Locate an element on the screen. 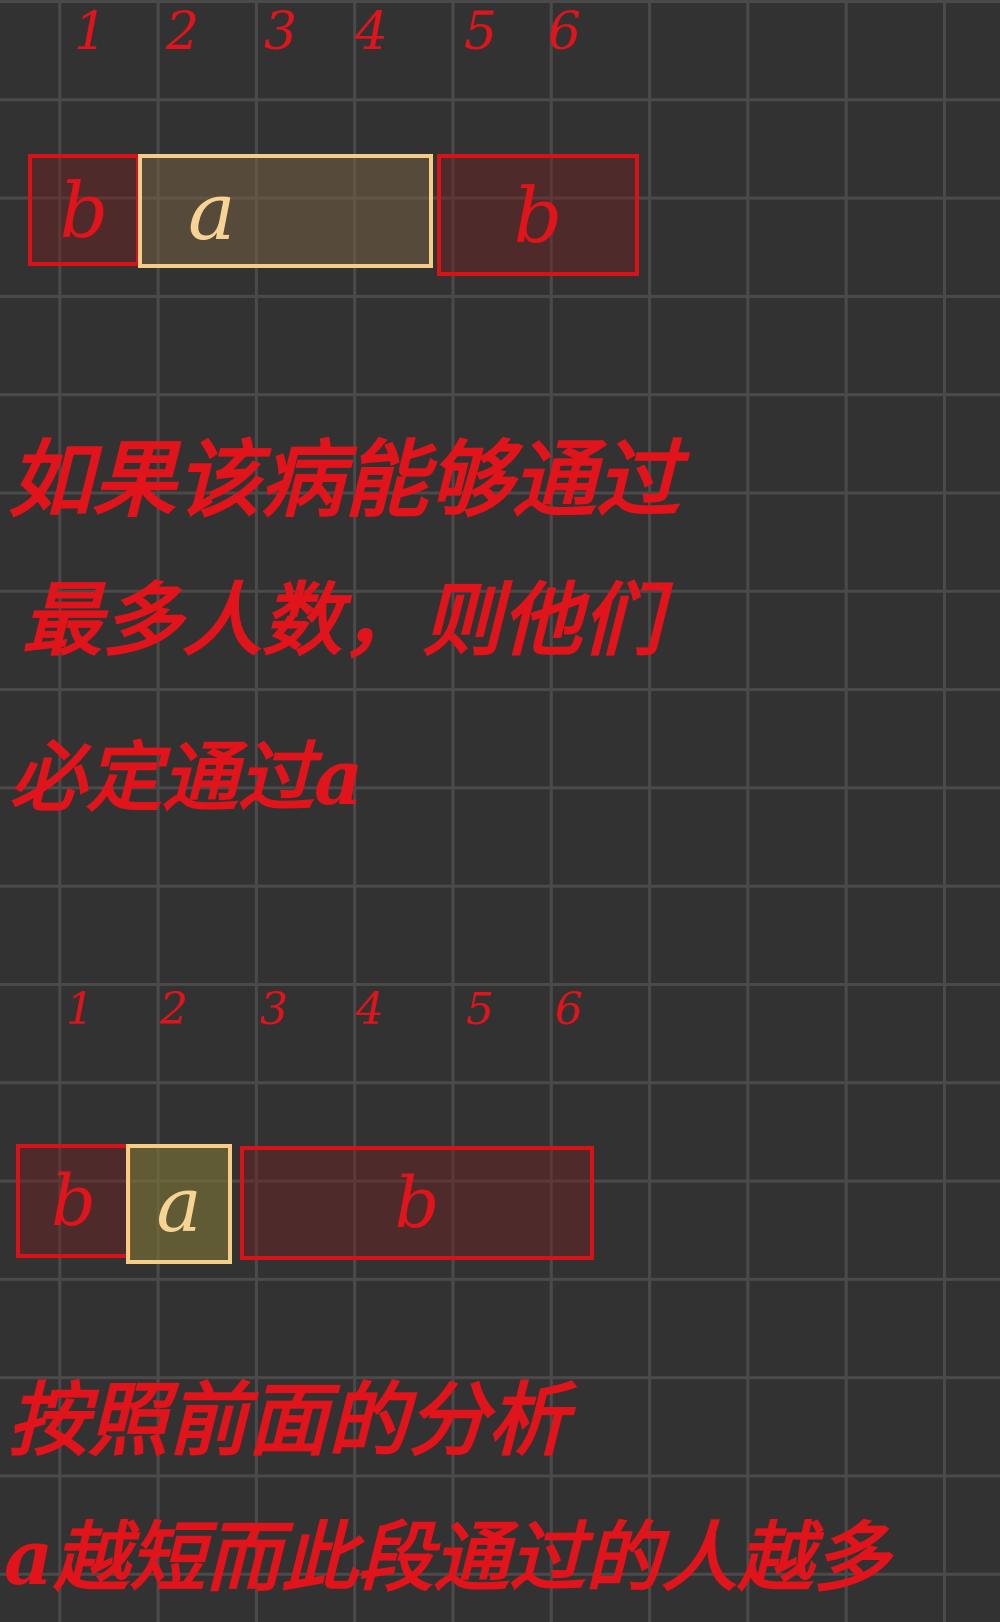  top-column-numbers: 1 2 3 4 5 6 is located at coordinates (500, 40).